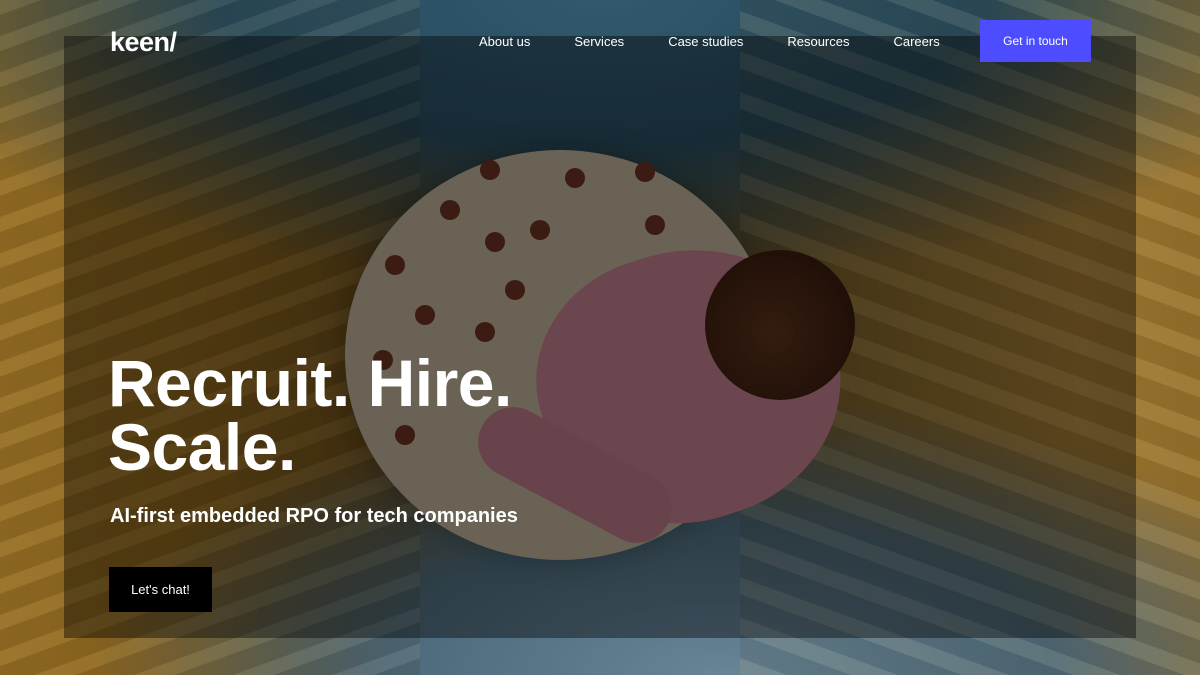 This screenshot has width=1200, height=675. What do you see at coordinates (310, 383) in the screenshot?
I see `headline-line-1: Recruit. Hire.` at bounding box center [310, 383].